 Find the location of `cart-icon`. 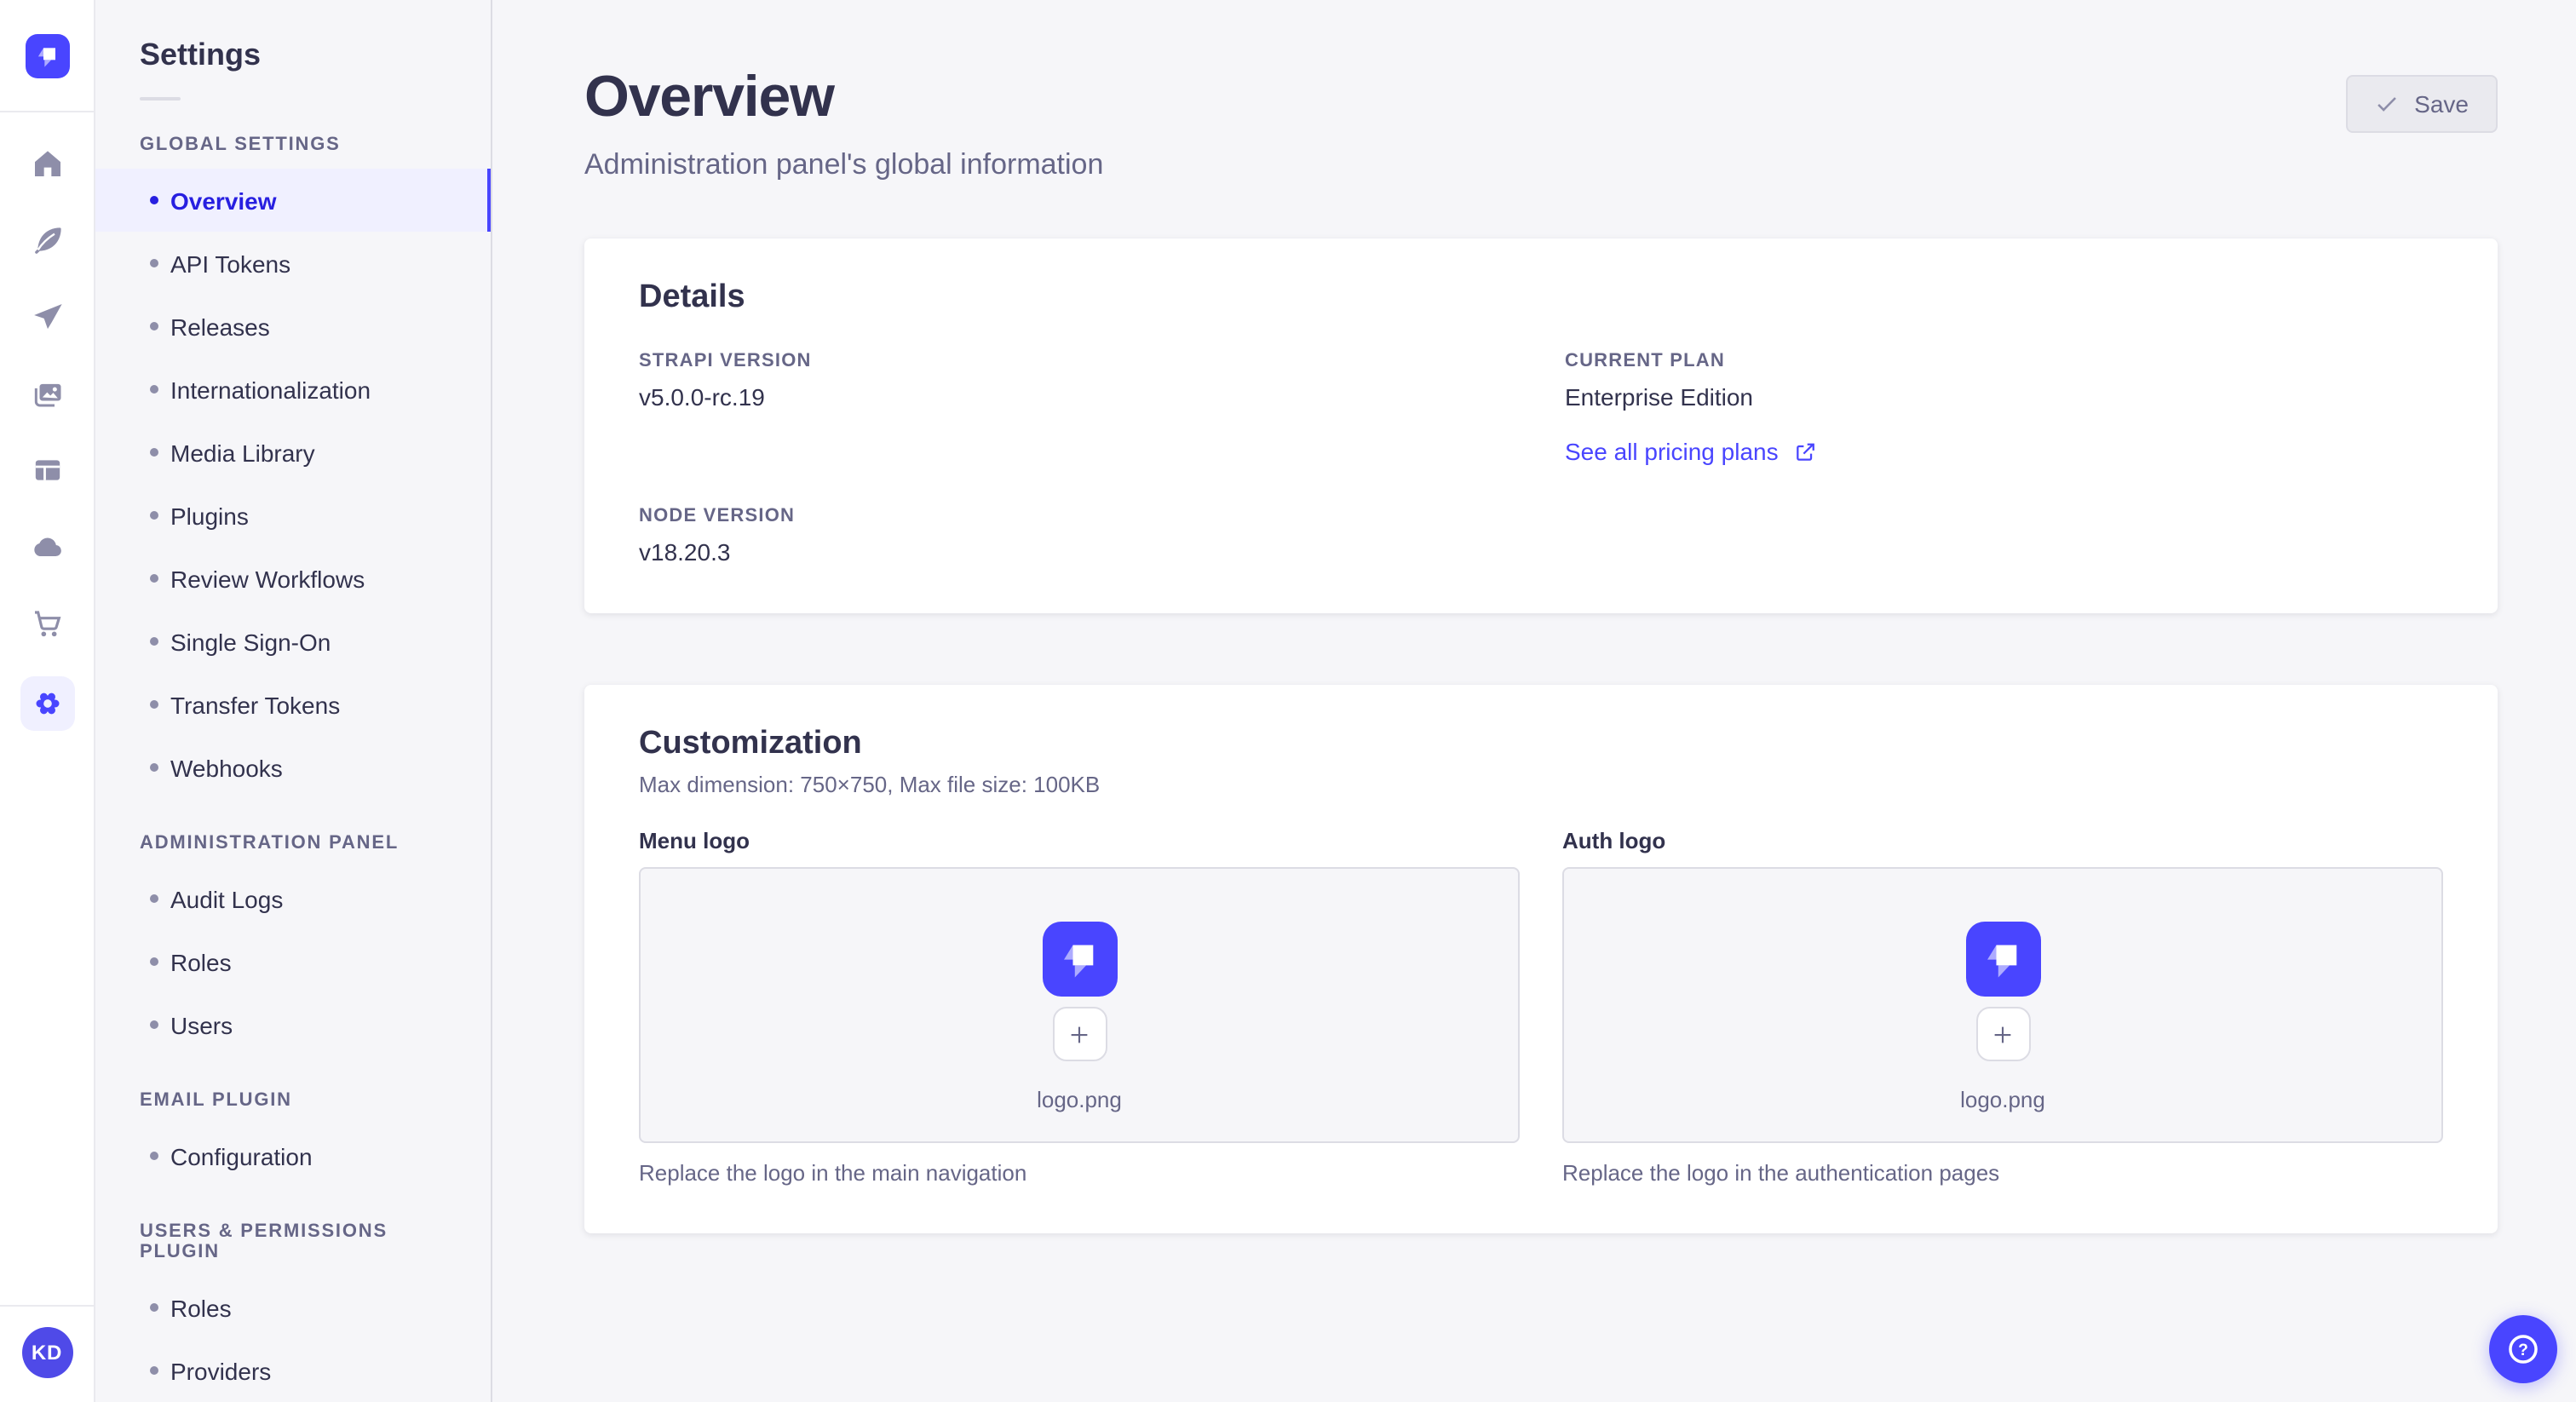

cart-icon is located at coordinates (47, 623).